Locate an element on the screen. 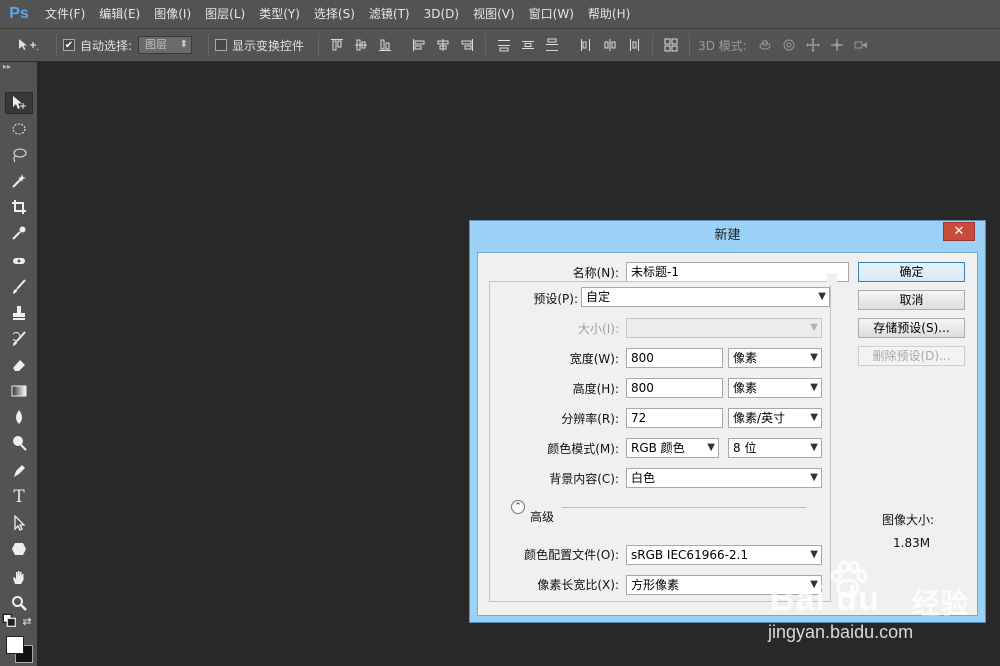  width-input: 800 is located at coordinates (674, 358).